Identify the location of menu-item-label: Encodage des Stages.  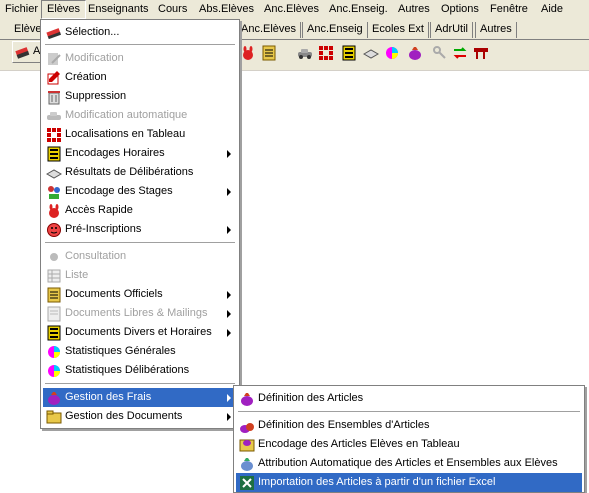
(119, 191).